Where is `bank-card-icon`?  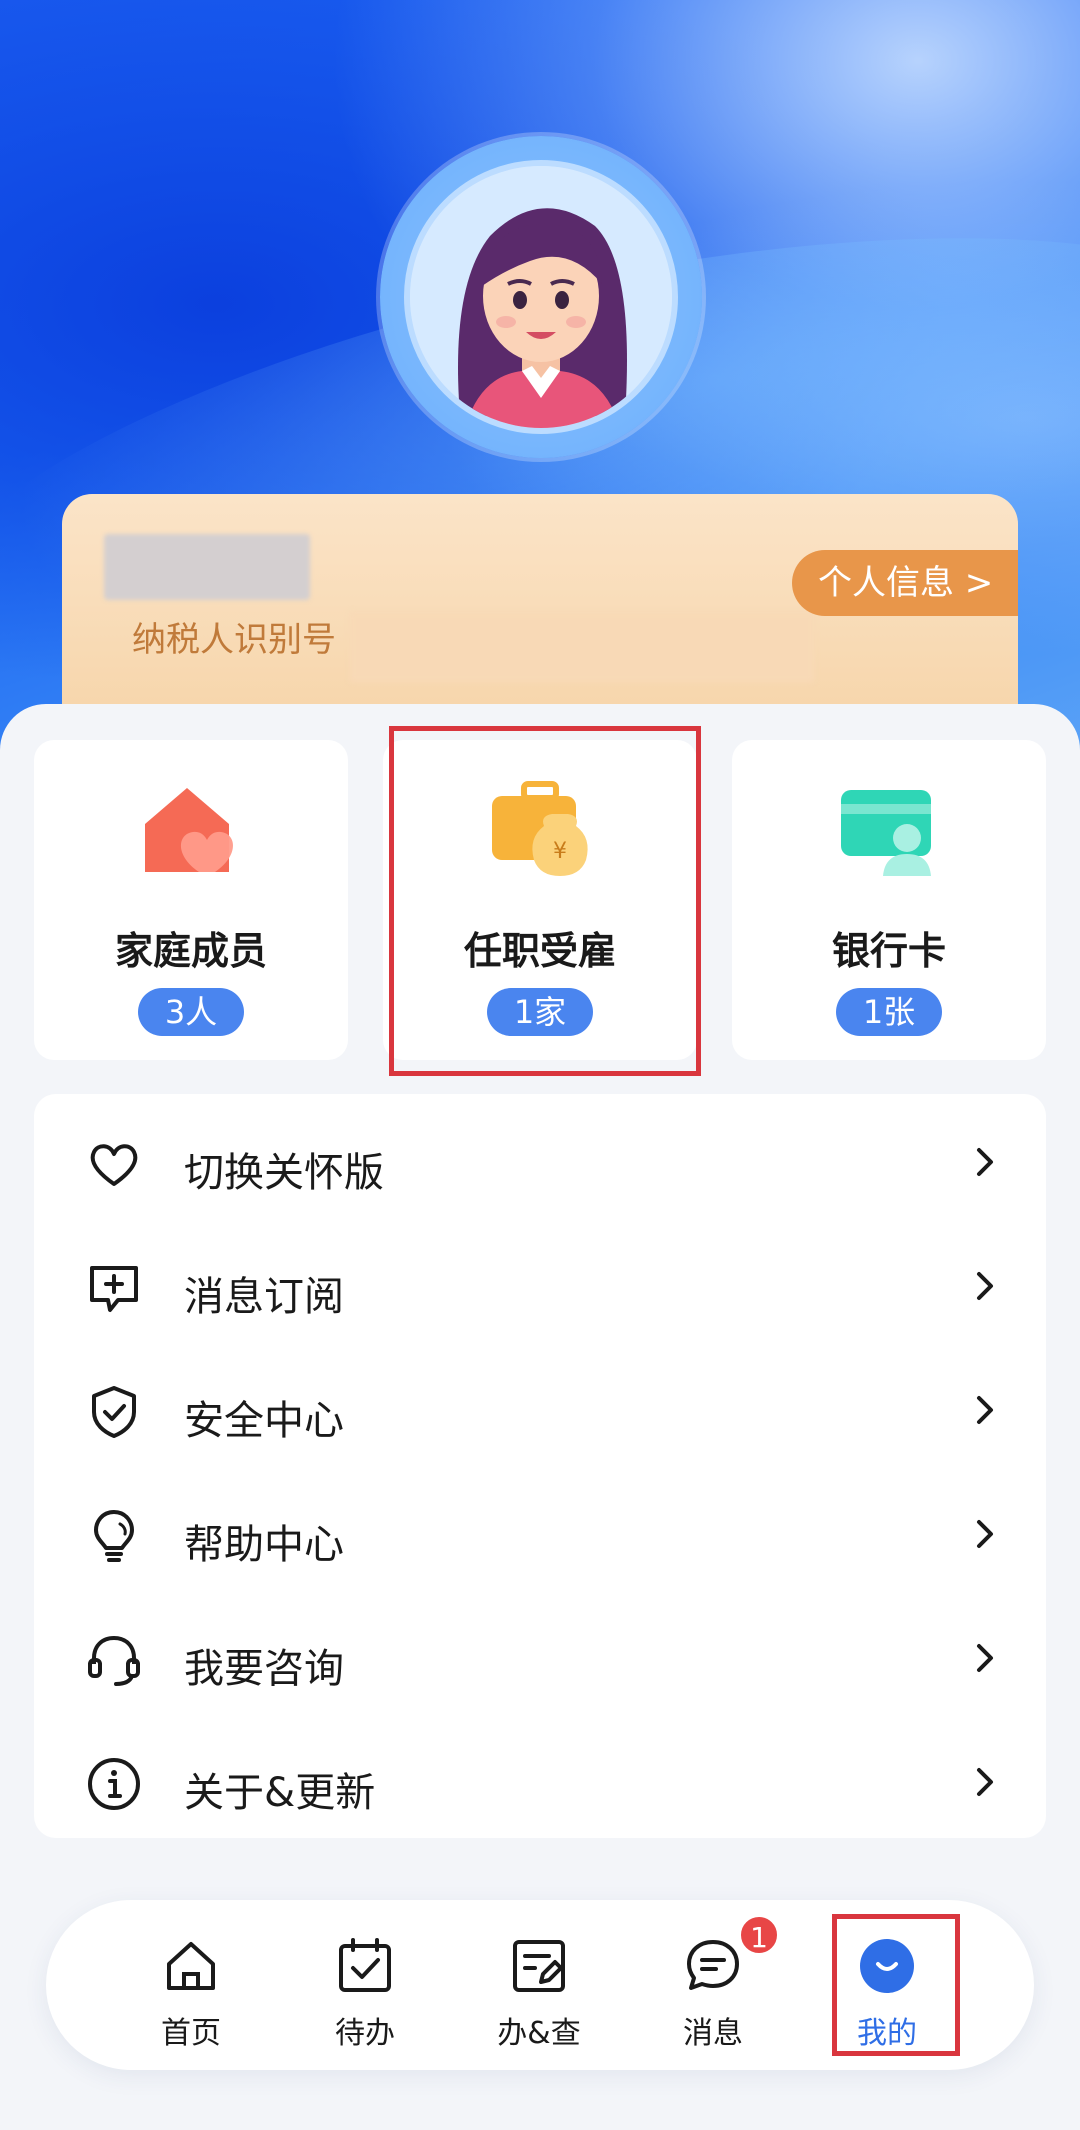 bank-card-icon is located at coordinates (886, 833).